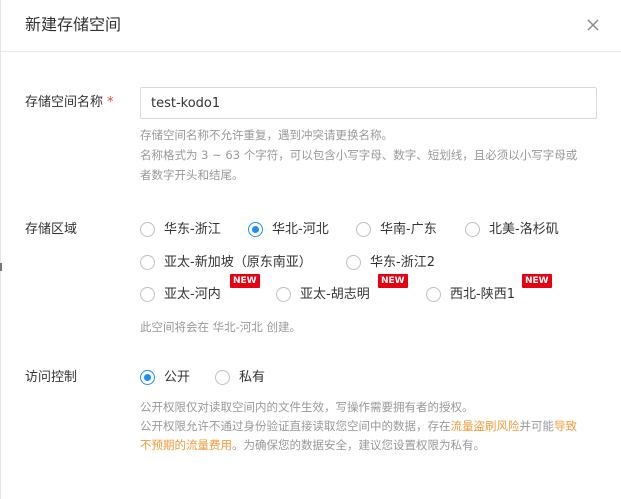  Describe the element at coordinates (300, 229) in the screenshot. I see `region-option-label: 华北-河北` at that location.